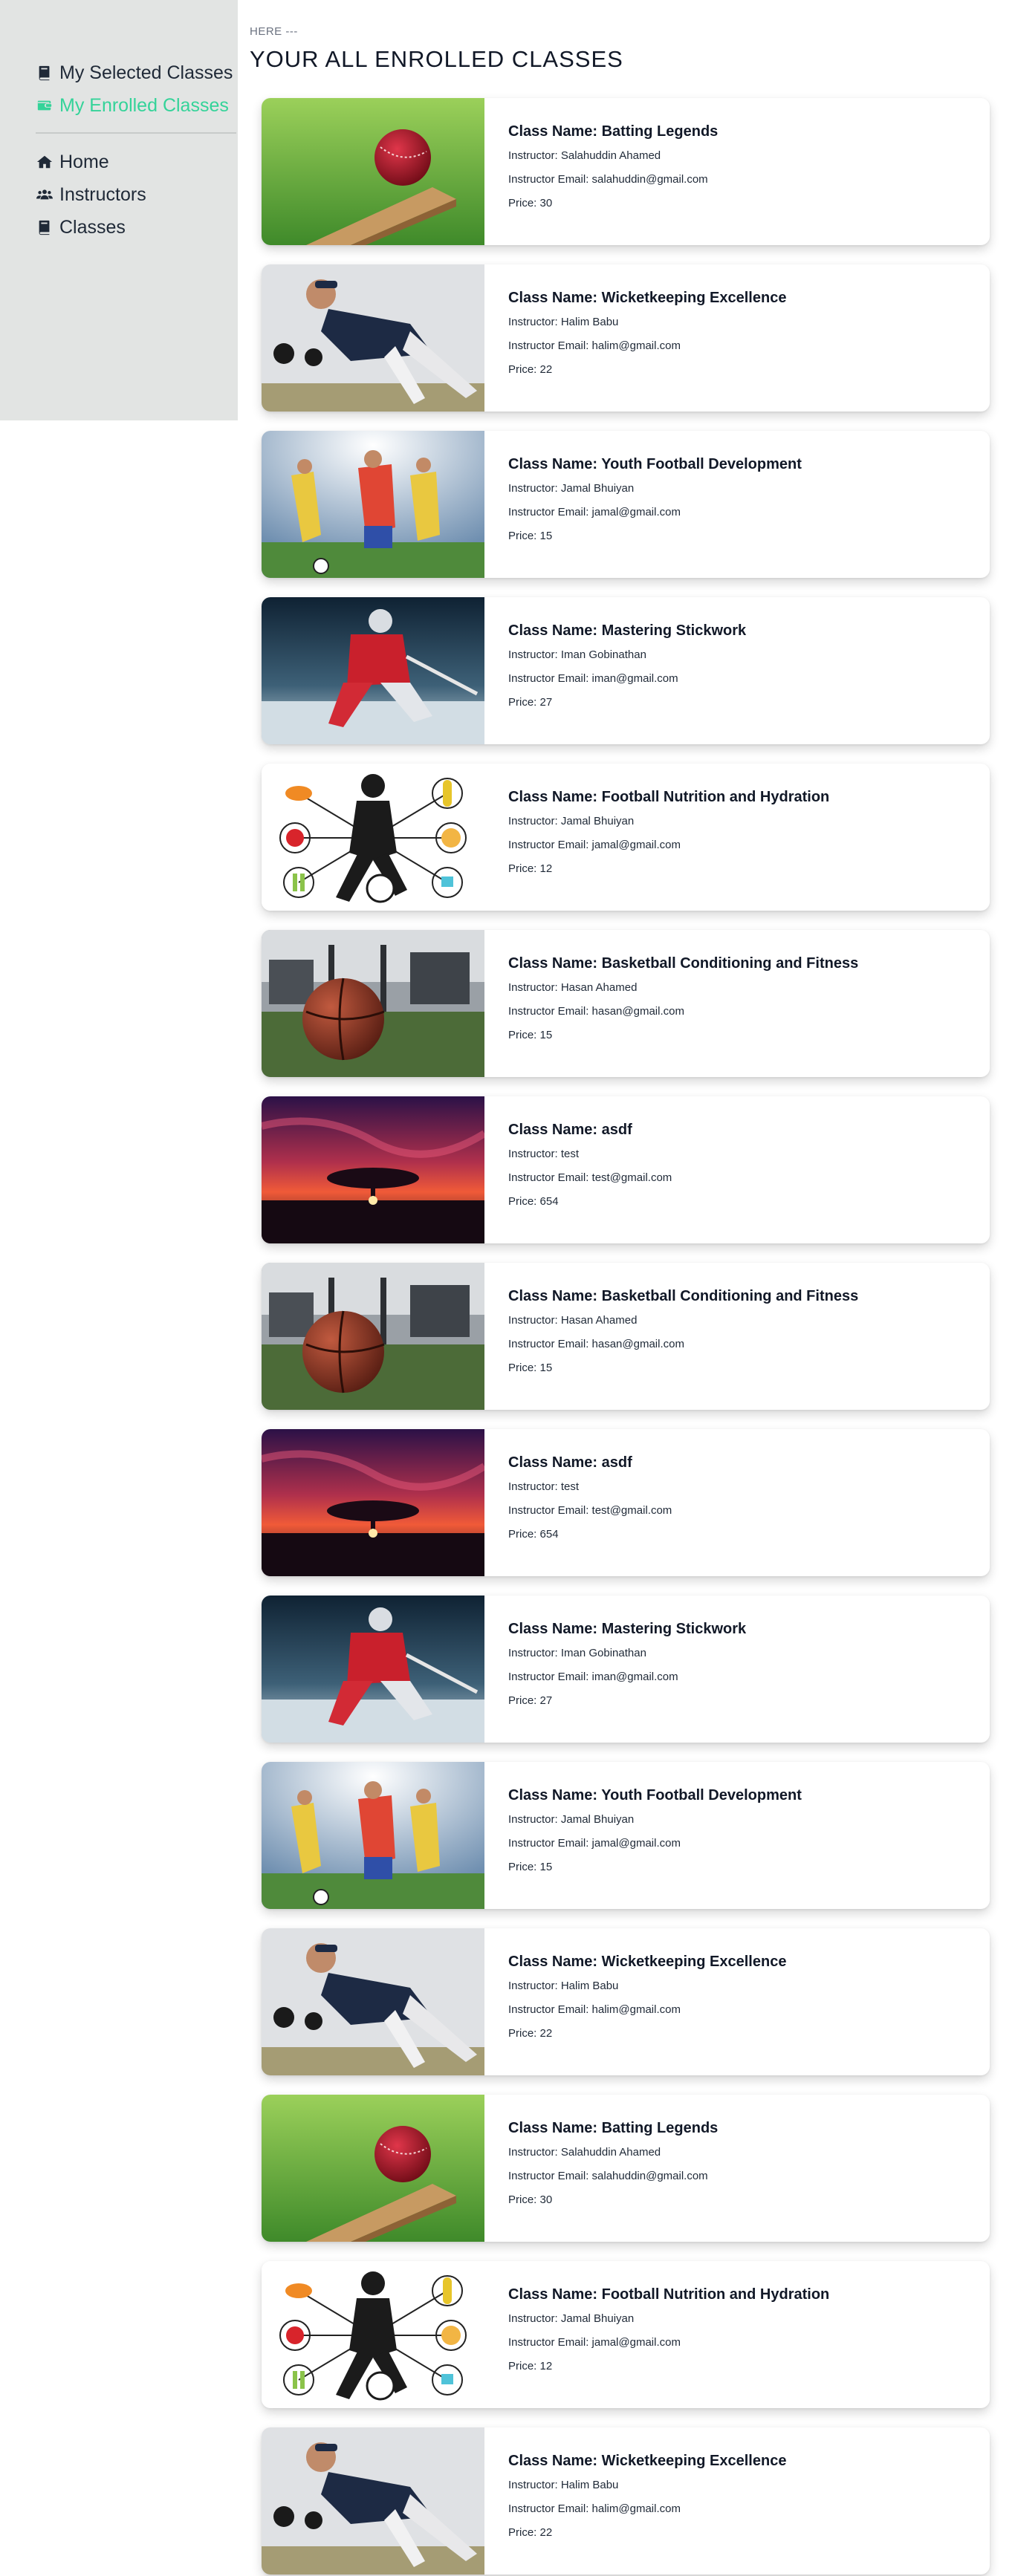 The height and width of the screenshot is (2576, 1015). I want to click on sidebar-item-selected-classes: My Selected Classes, so click(136, 72).